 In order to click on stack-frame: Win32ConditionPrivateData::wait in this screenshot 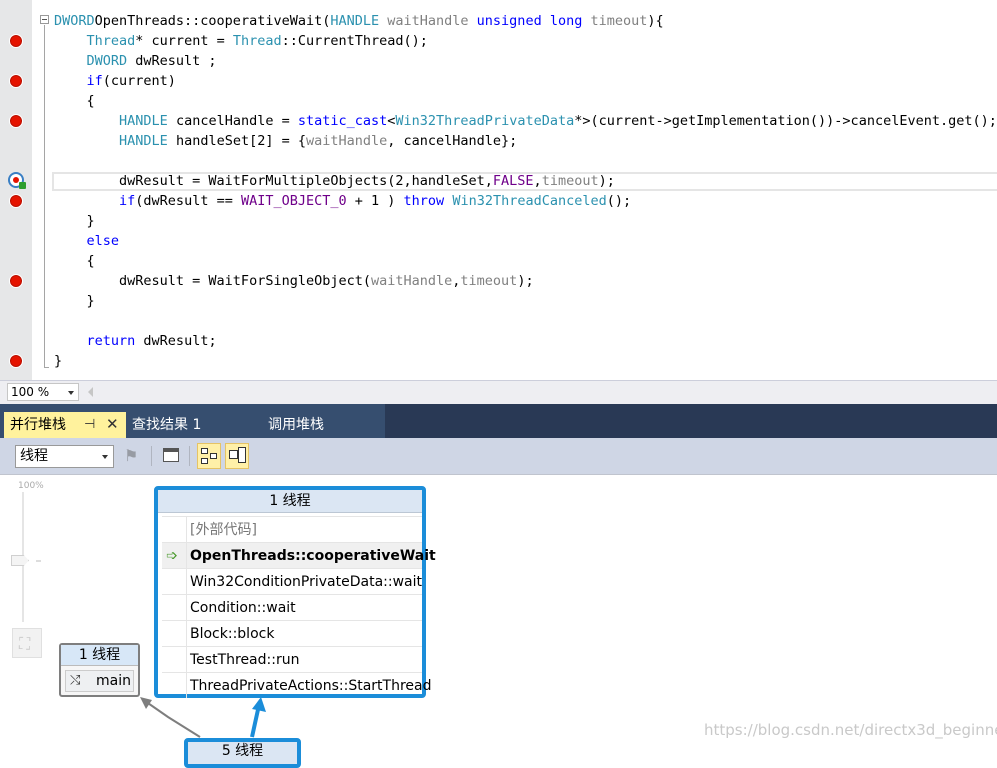, I will do `click(292, 581)`.